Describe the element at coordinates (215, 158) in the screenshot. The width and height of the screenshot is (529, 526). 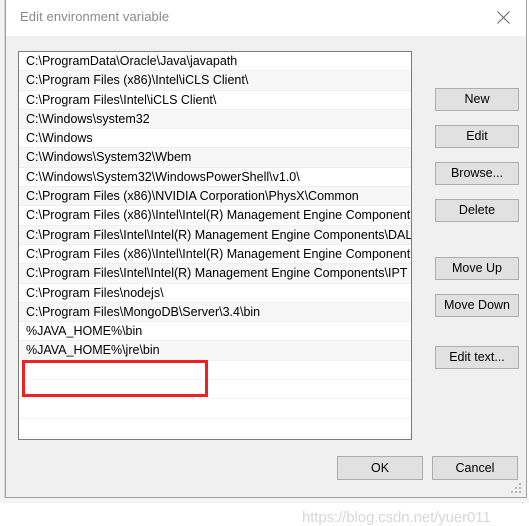
I see `path-list-item: C:\Windows\System32\Wbem` at that location.